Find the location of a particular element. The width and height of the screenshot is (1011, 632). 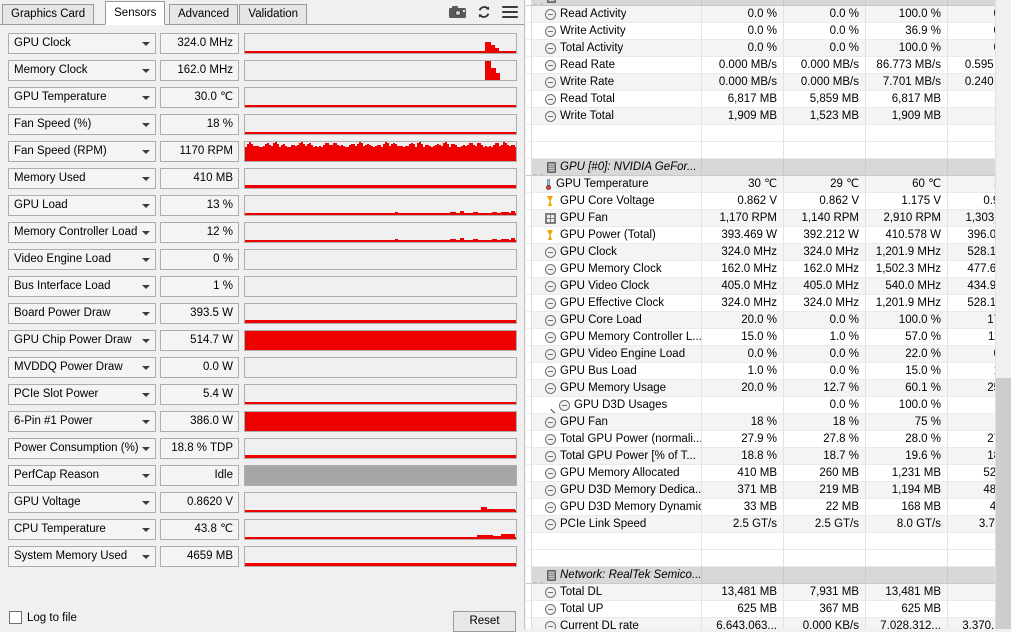

hwinfo-row-label is located at coordinates (613, 558).